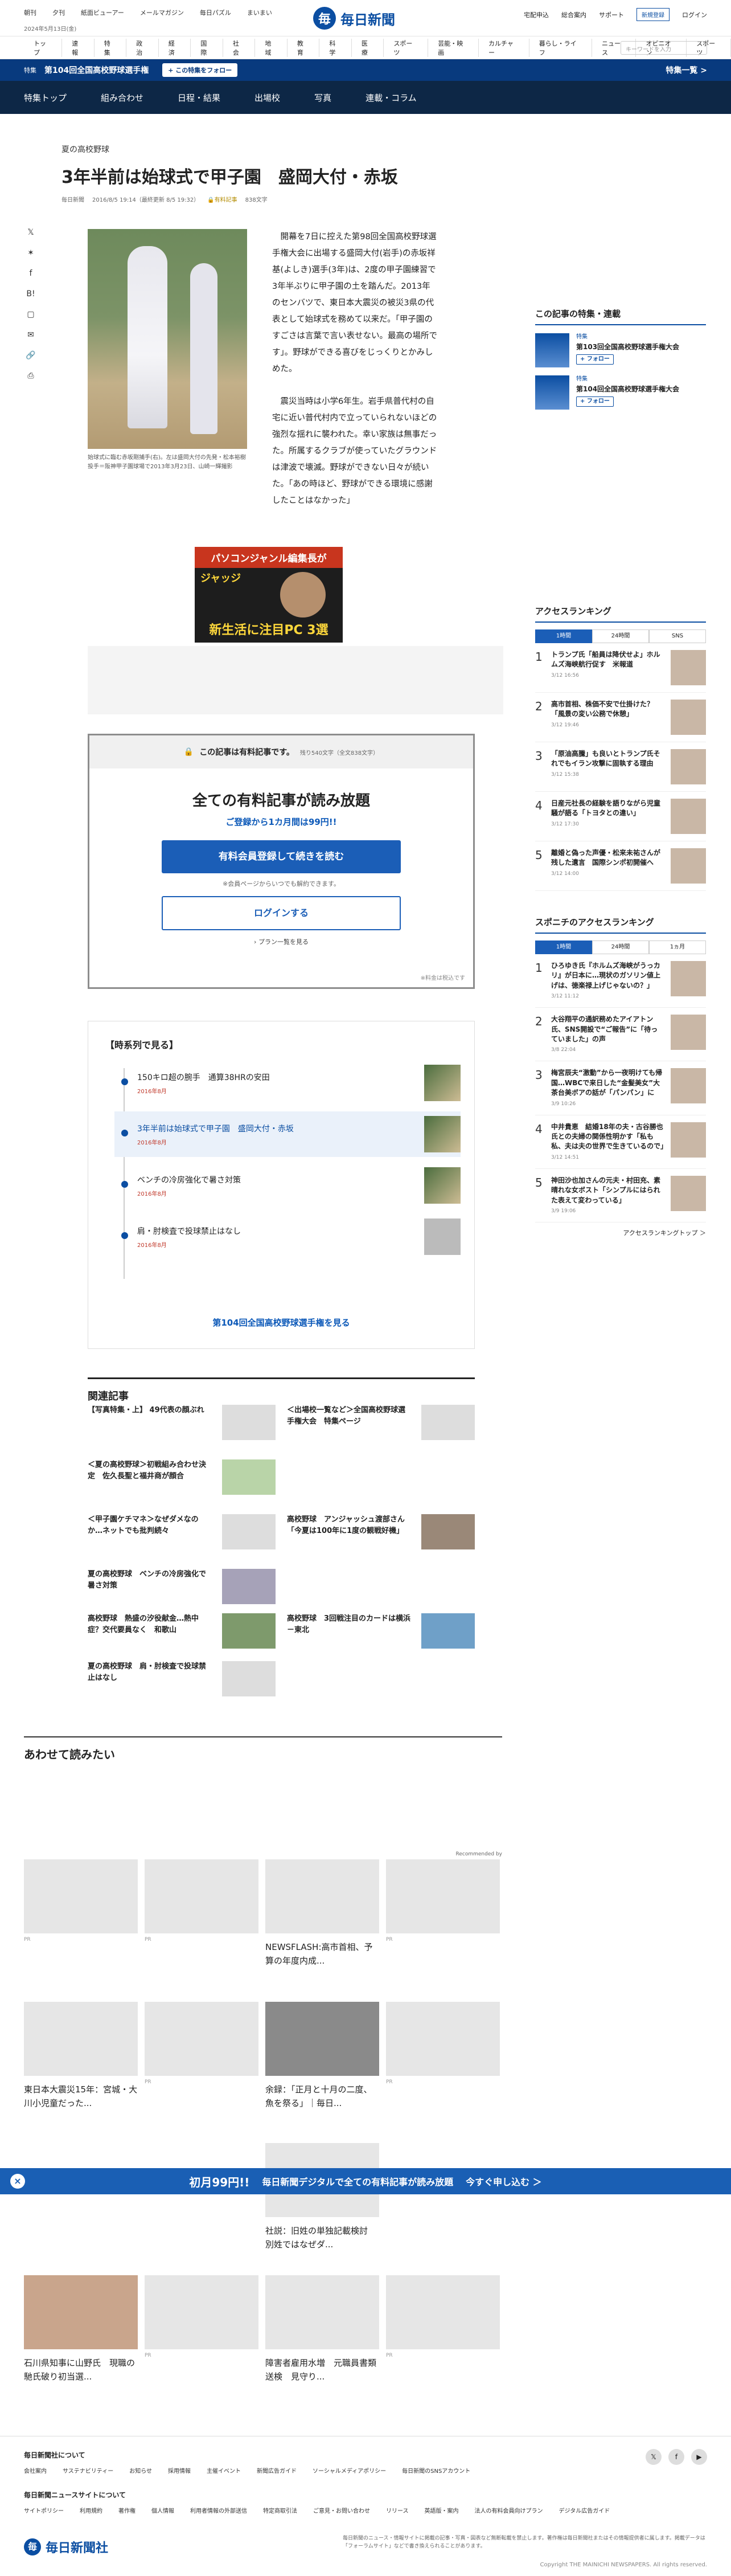 The width and height of the screenshot is (731, 2576). I want to click on subscribe-link: 宅配申込, so click(536, 14).